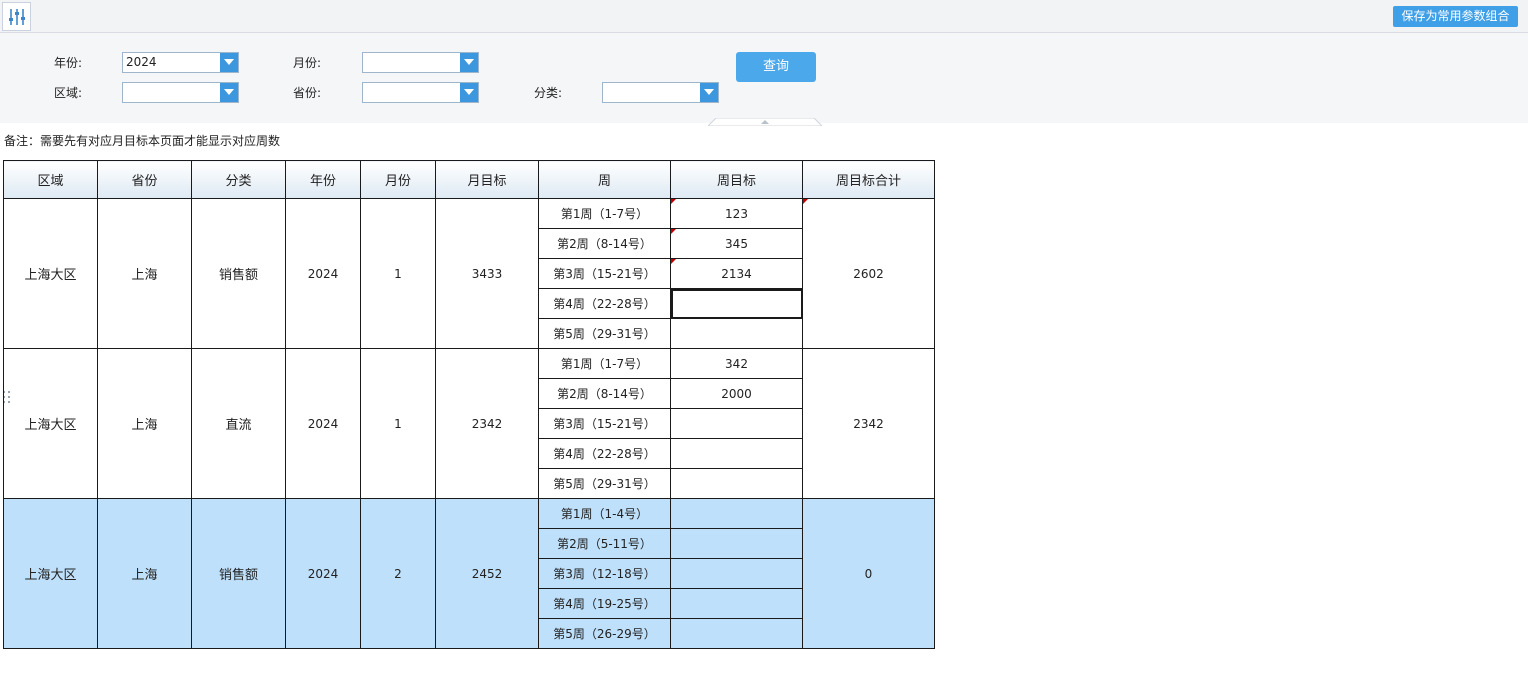 The height and width of the screenshot is (692, 1528). Describe the element at coordinates (68, 63) in the screenshot. I see `year-label: 年份:` at that location.